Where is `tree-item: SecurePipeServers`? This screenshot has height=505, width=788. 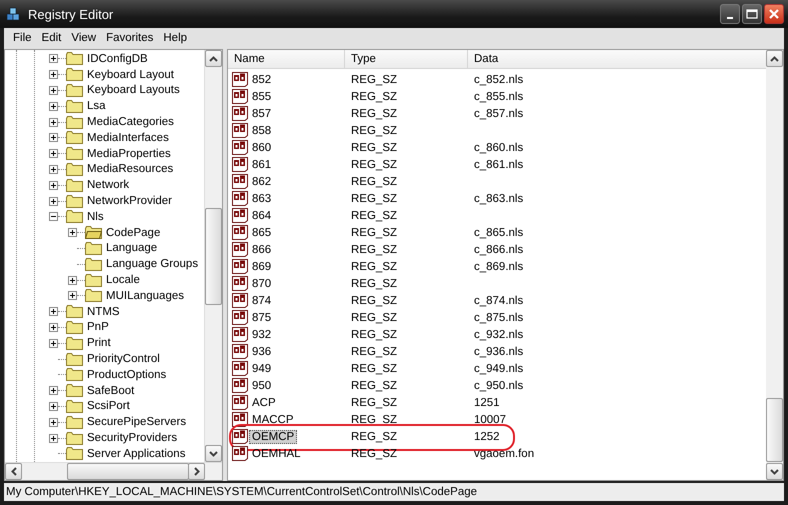
tree-item: SecurePipeServers is located at coordinates (137, 422).